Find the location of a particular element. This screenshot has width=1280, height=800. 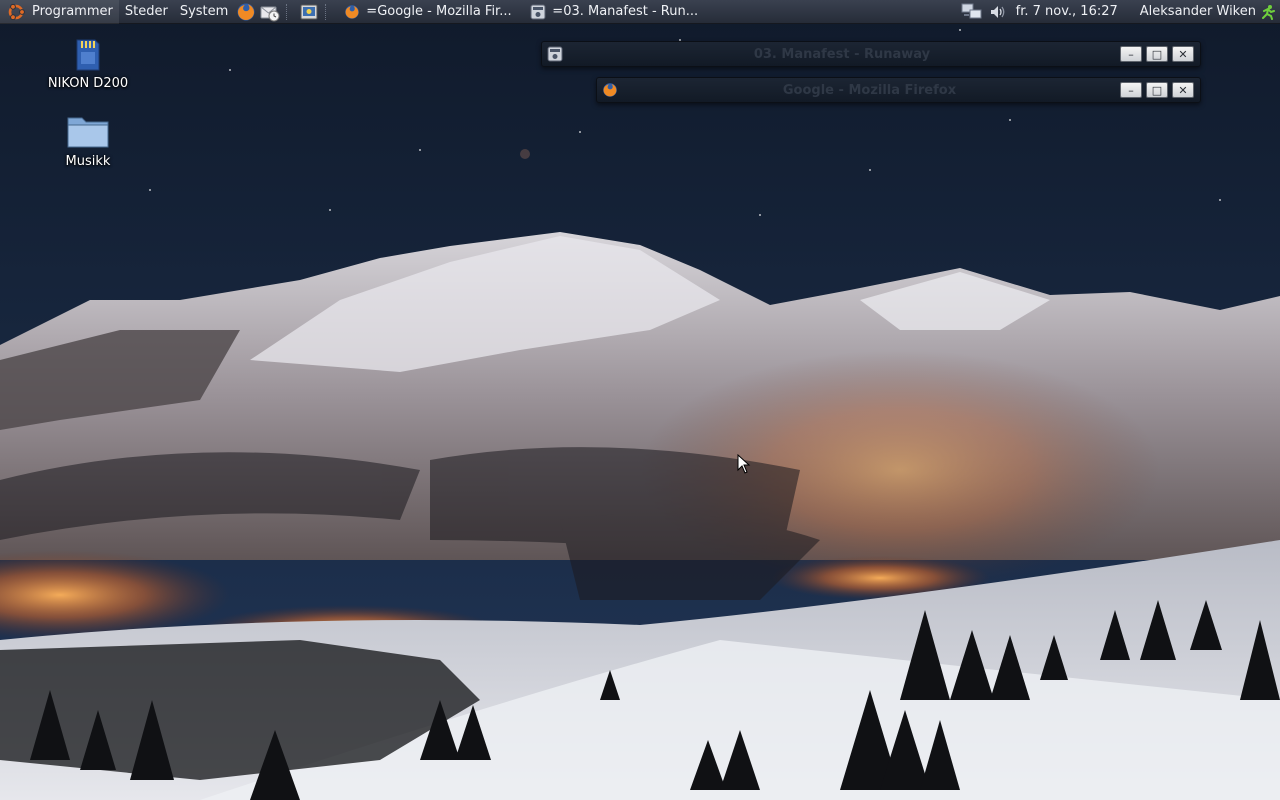

network-indicator is located at coordinates (972, 12).